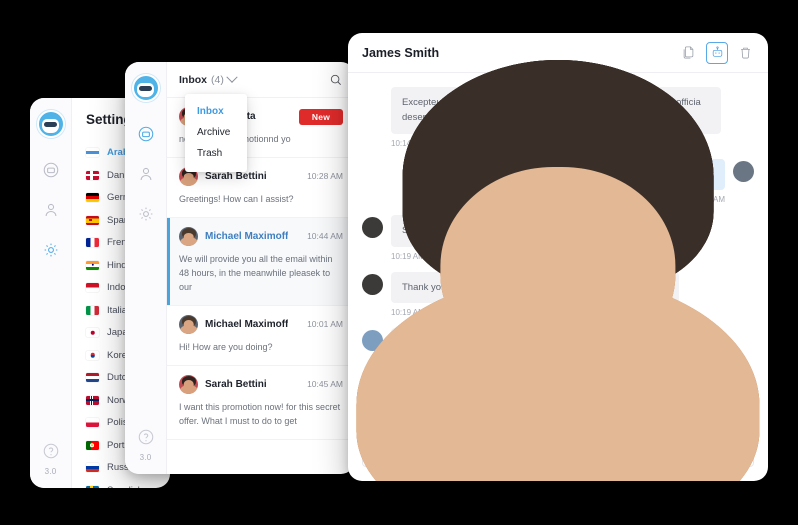 The image size is (798, 525). I want to click on conversation-time: 10:01 AM, so click(325, 324).